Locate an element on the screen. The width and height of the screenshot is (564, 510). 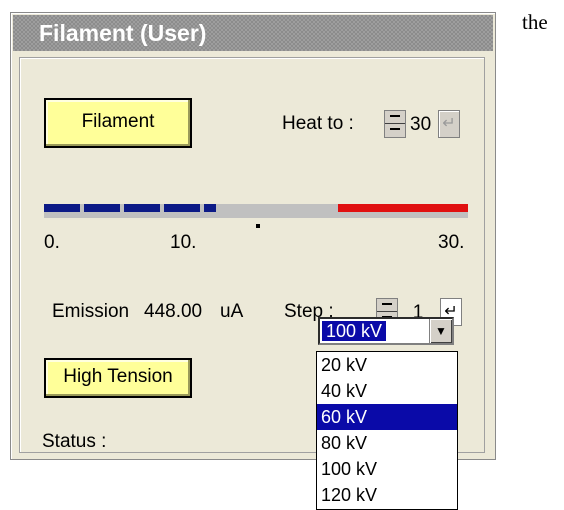
emission-unit: uA is located at coordinates (232, 311).